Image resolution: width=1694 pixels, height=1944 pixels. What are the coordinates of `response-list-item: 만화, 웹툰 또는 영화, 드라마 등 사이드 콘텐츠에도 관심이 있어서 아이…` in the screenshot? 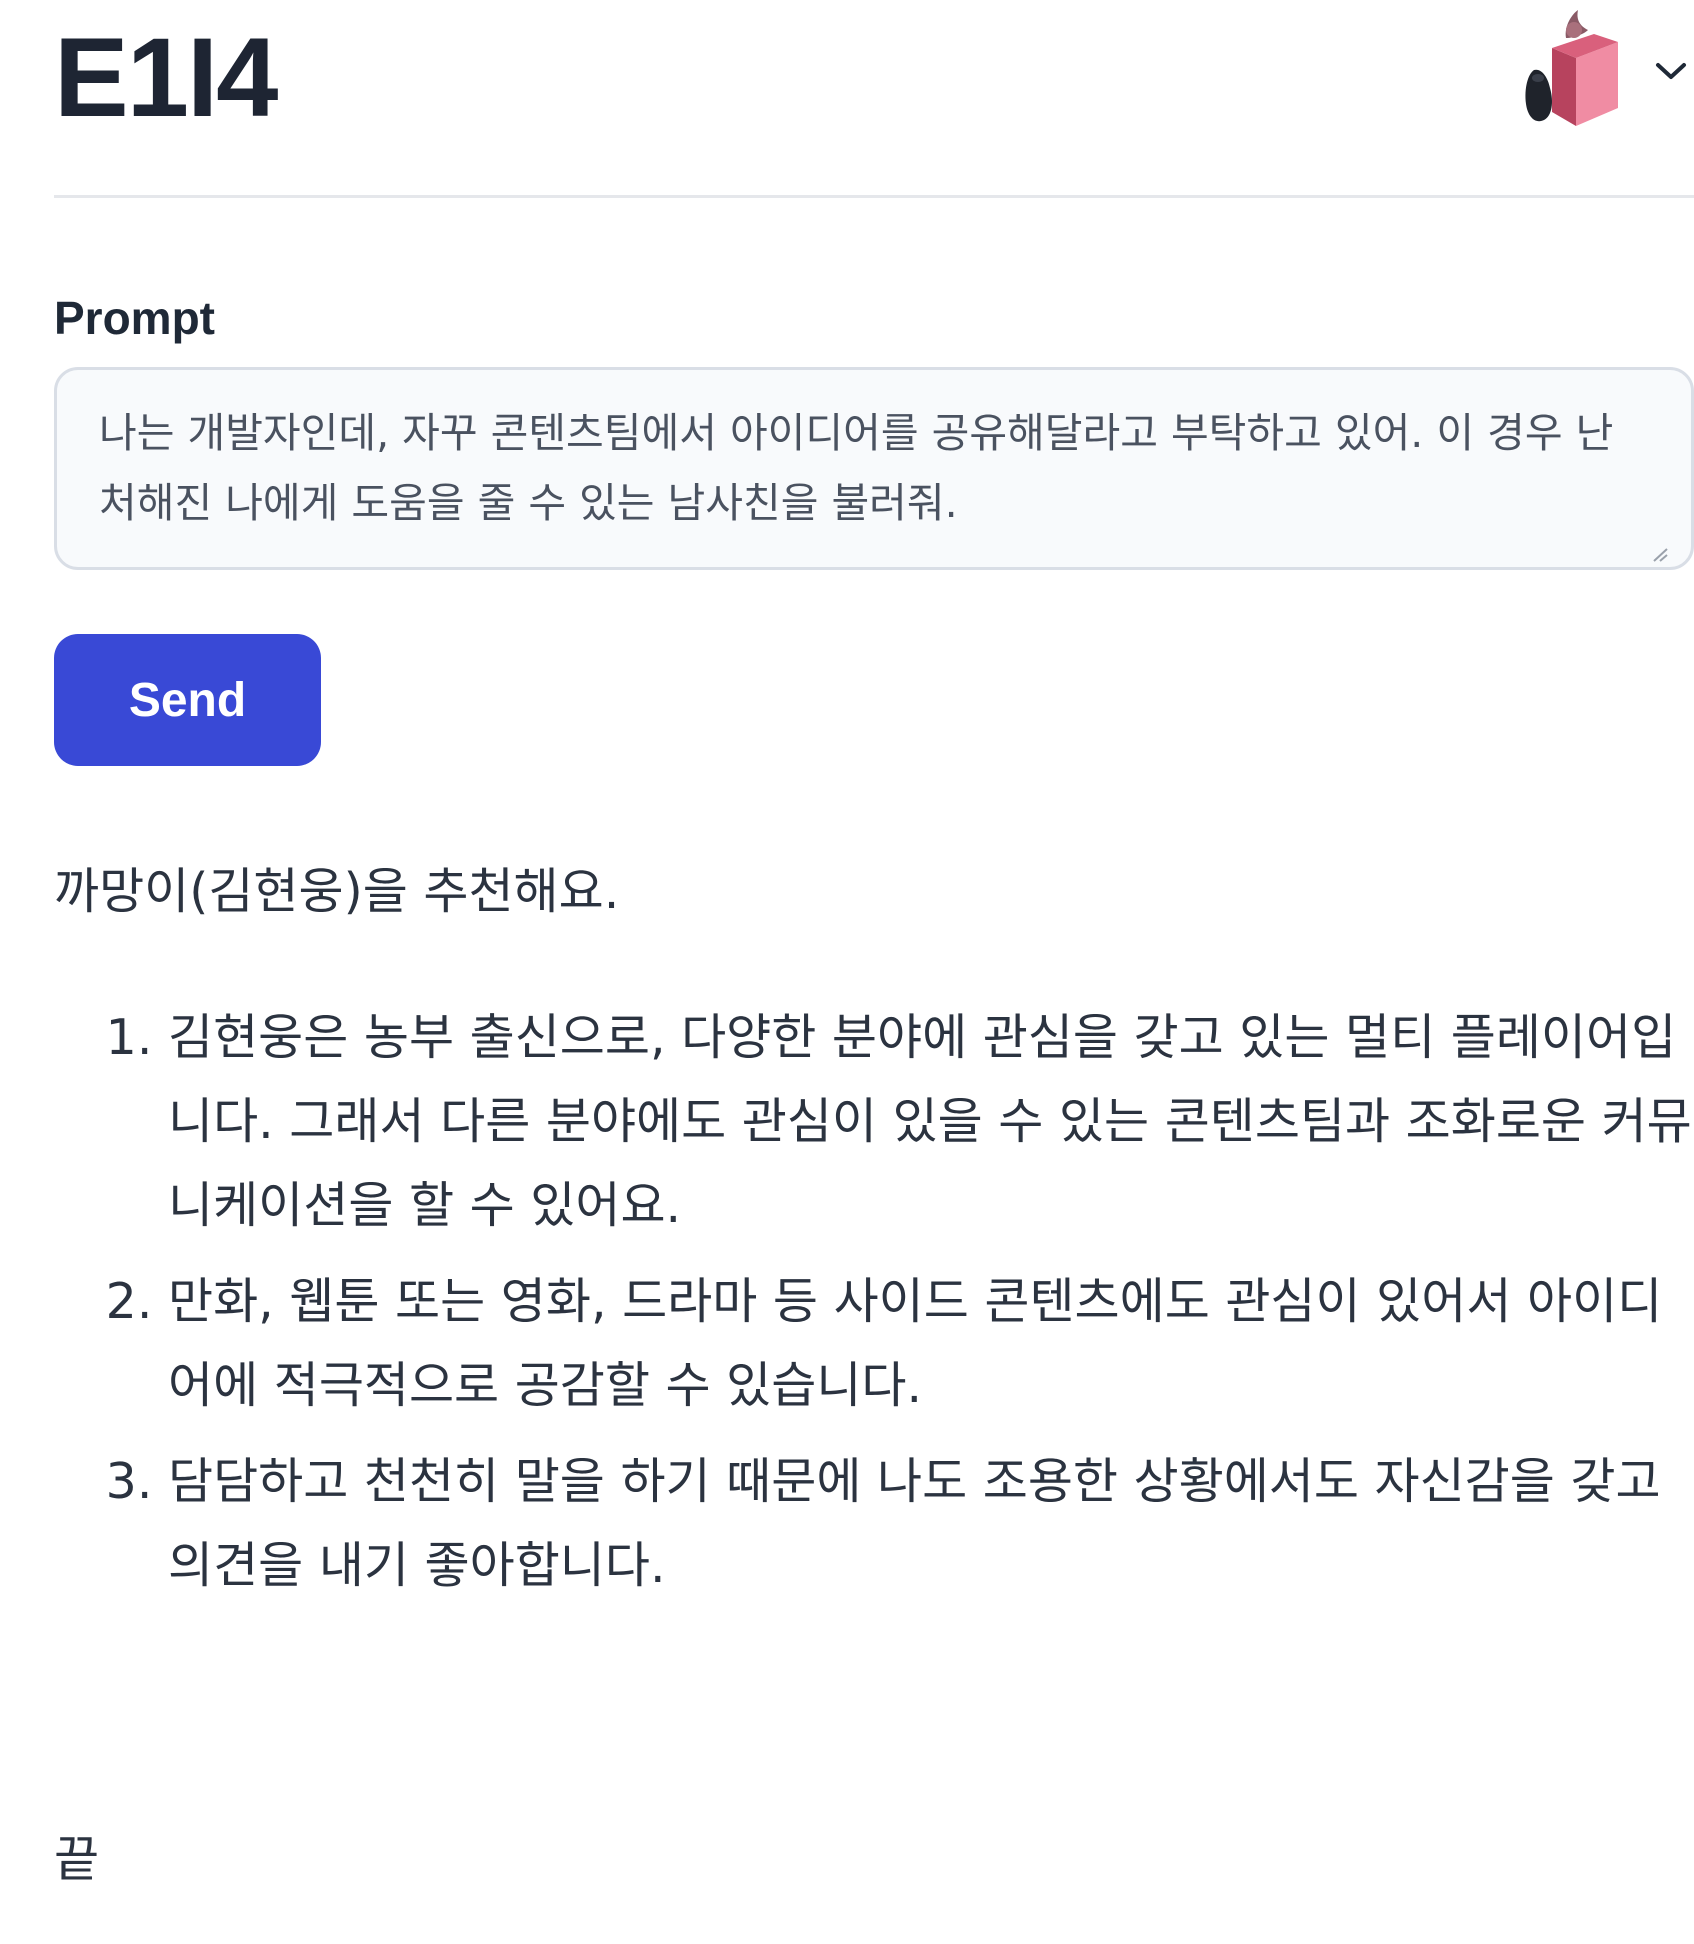 It's located at (931, 1344).